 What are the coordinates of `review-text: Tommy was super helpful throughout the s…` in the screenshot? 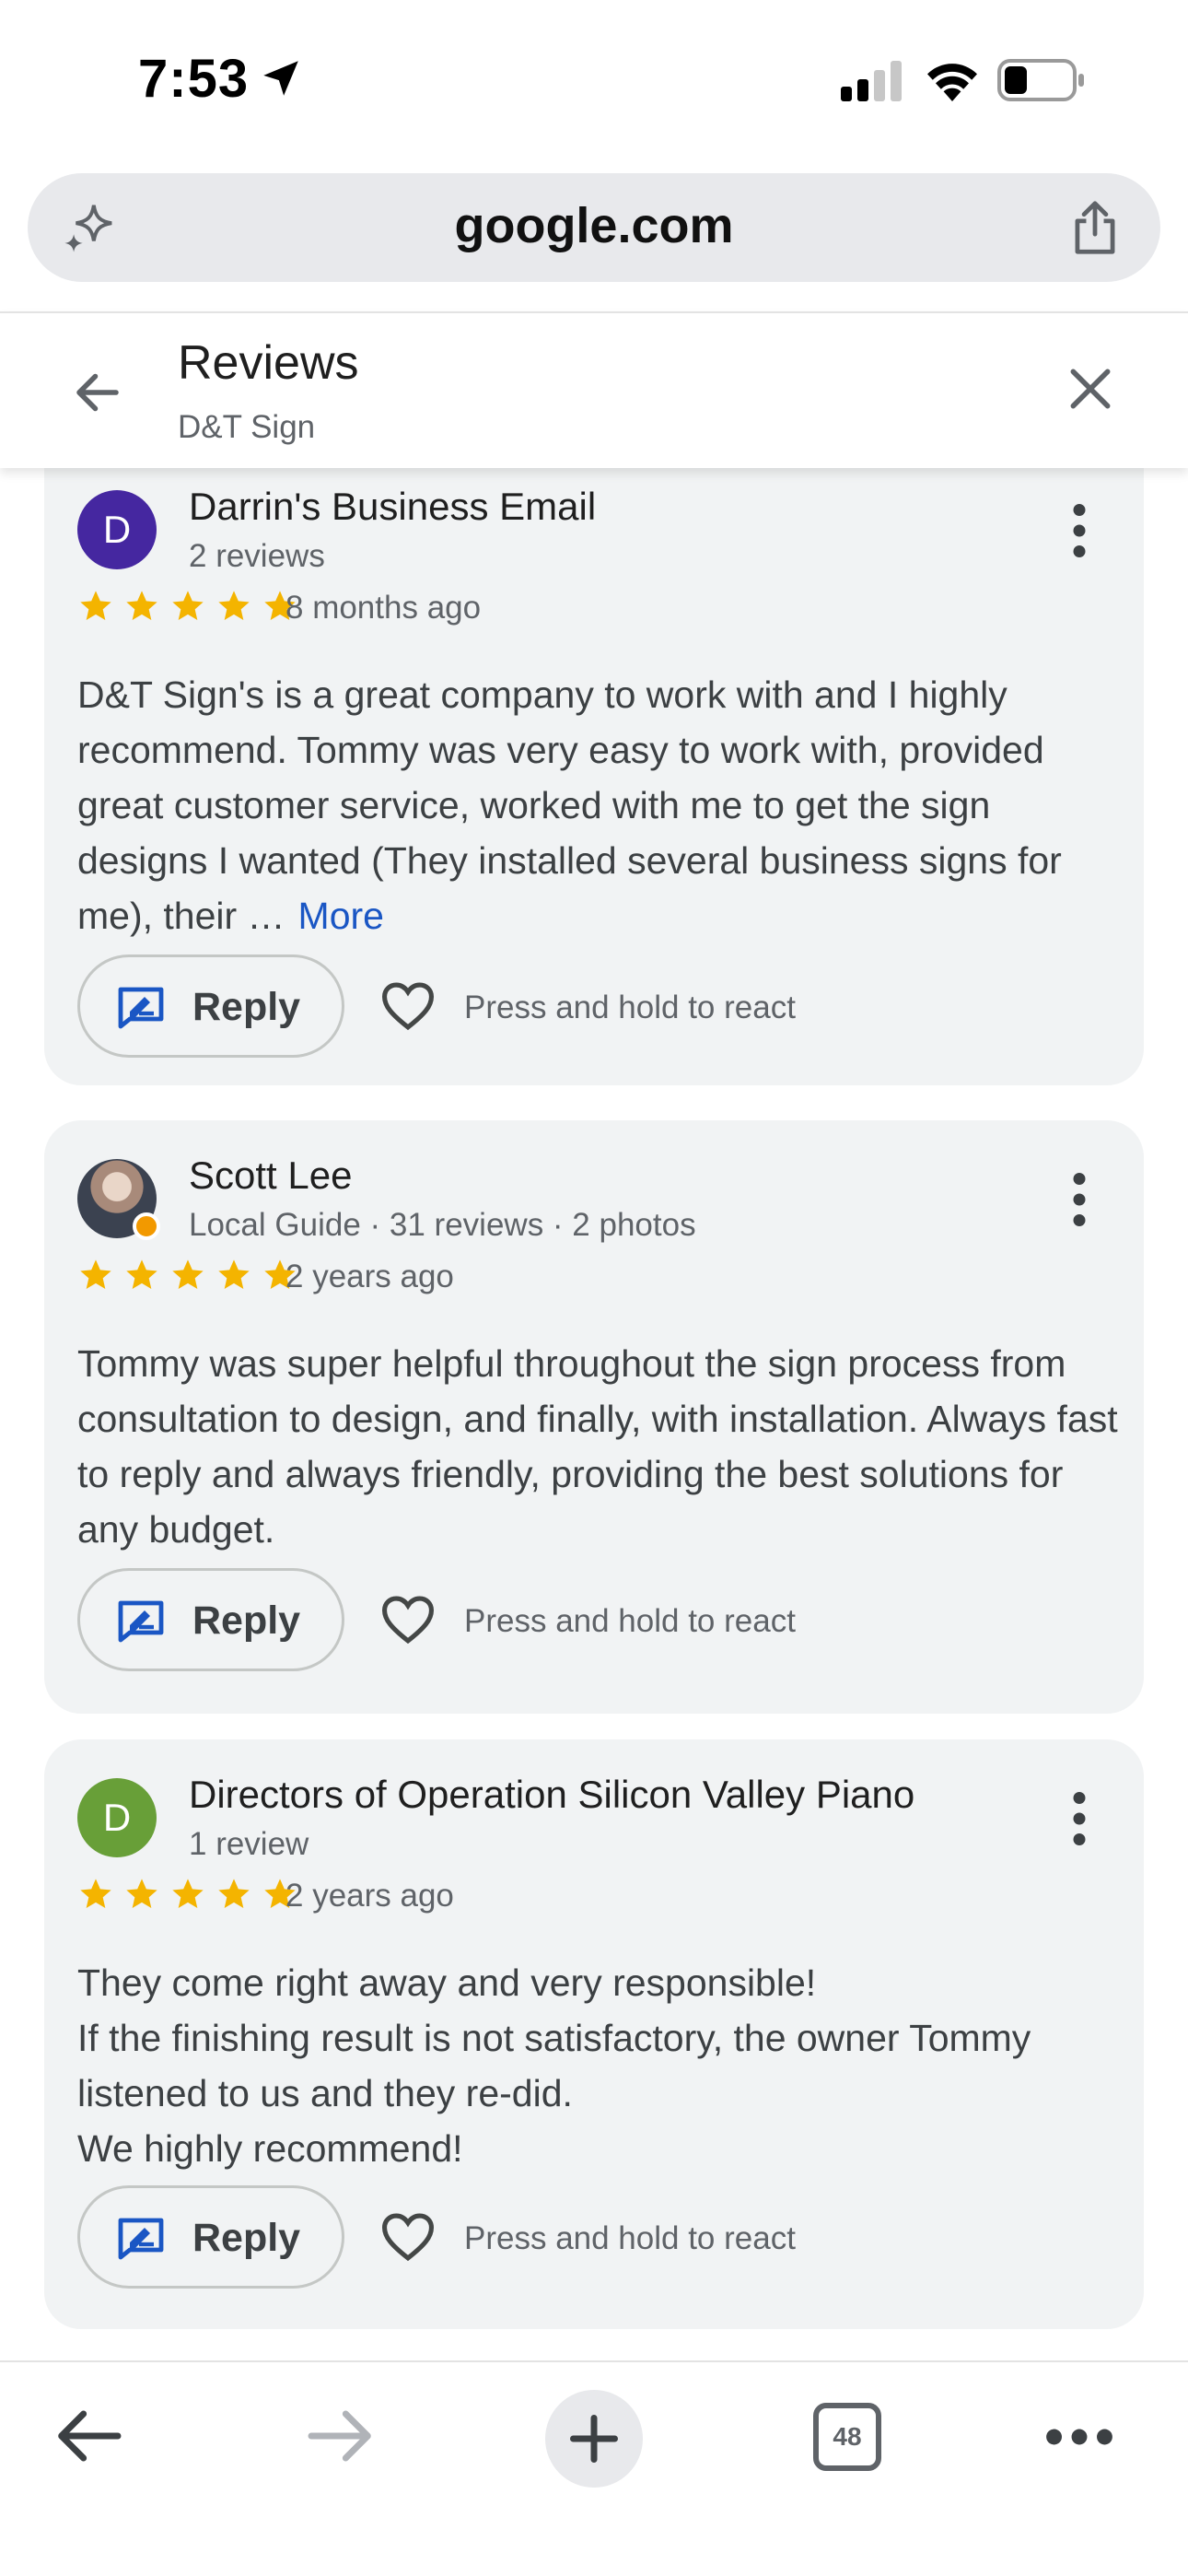 It's located at (597, 1446).